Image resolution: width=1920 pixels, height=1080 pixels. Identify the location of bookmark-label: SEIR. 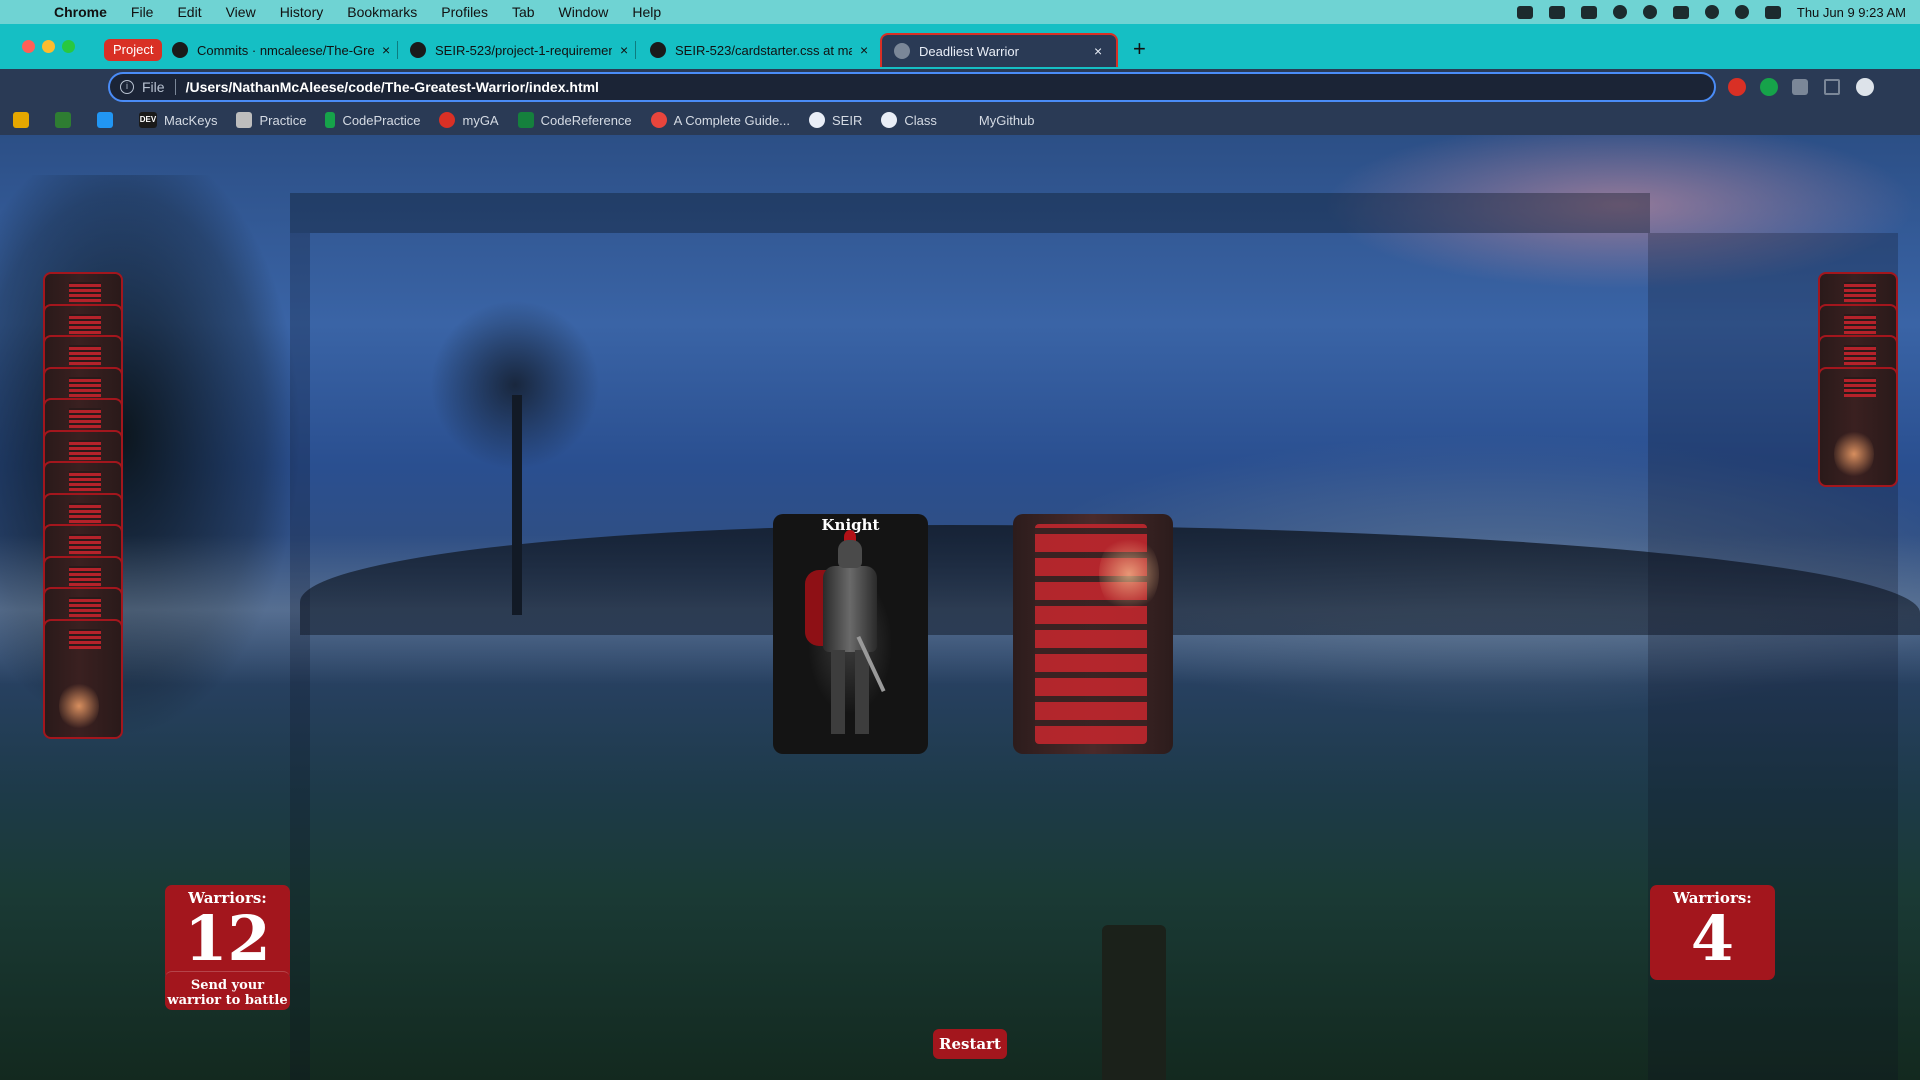
(847, 120).